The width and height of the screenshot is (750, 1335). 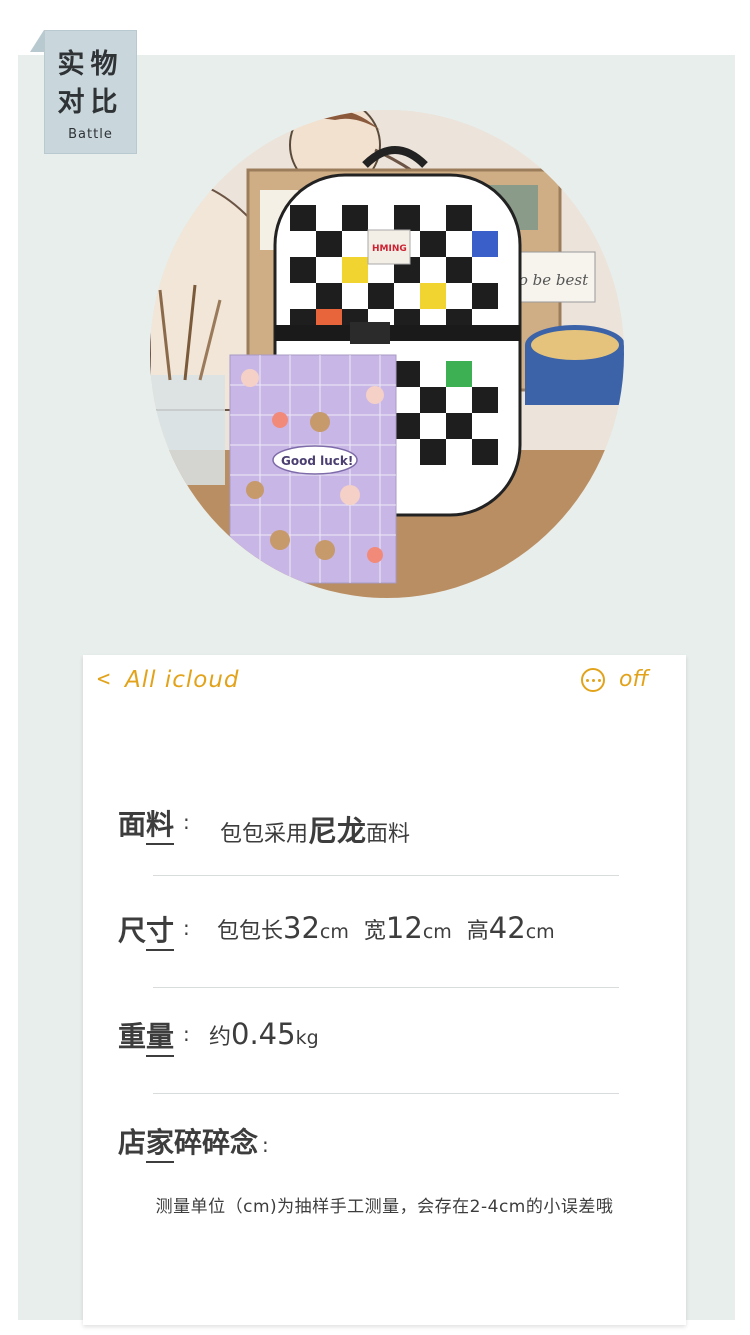 I want to click on size-v1: 32, so click(x=301, y=928).